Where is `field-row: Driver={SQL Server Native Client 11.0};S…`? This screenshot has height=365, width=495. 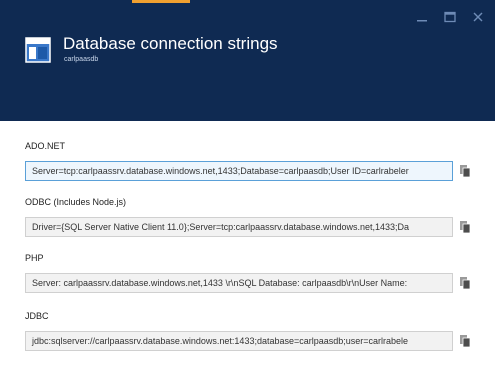 field-row: Driver={SQL Server Native Client 11.0};S… is located at coordinates (250, 227).